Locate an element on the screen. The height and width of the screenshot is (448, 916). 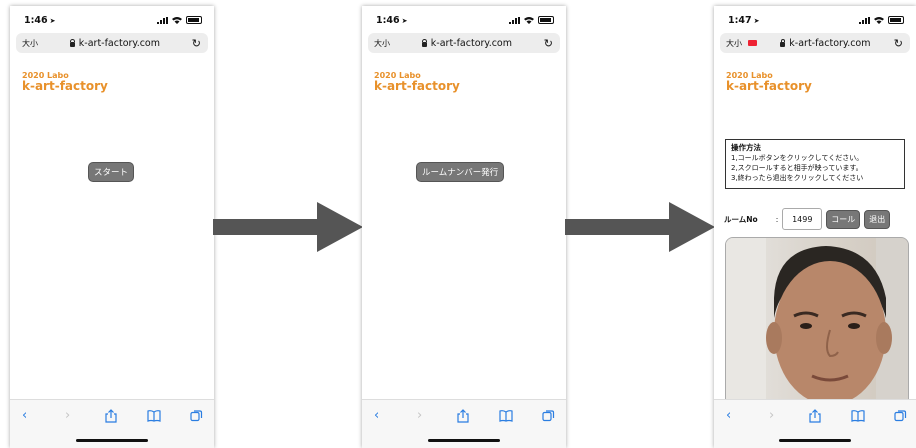
person-face-image is located at coordinates (817, 323).